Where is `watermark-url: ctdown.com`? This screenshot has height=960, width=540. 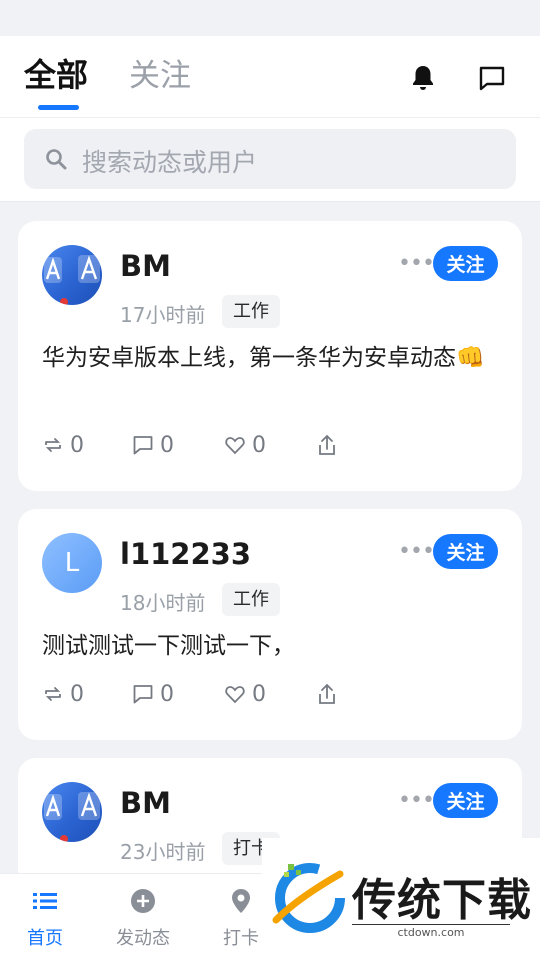
watermark-url: ctdown.com is located at coordinates (431, 931).